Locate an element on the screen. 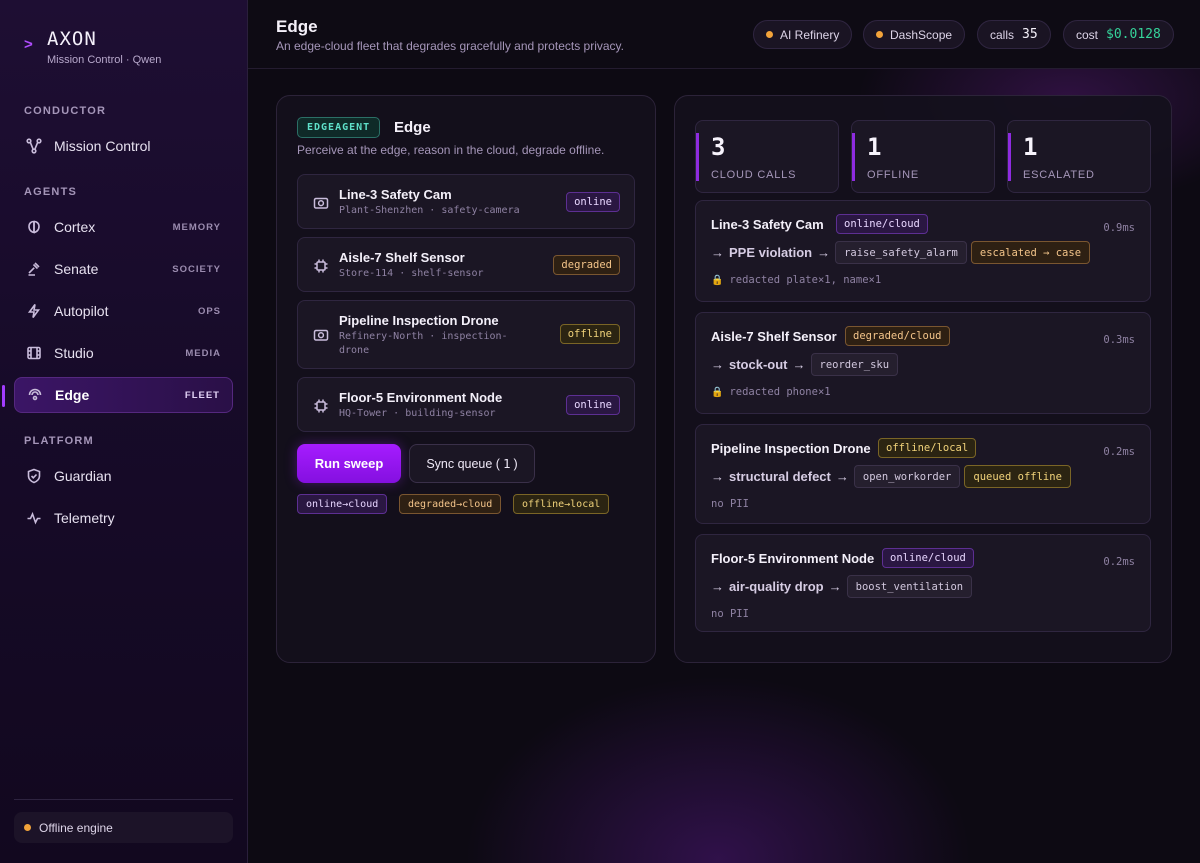  event-device-name: Line-3 Safety Cam is located at coordinates (767, 224).